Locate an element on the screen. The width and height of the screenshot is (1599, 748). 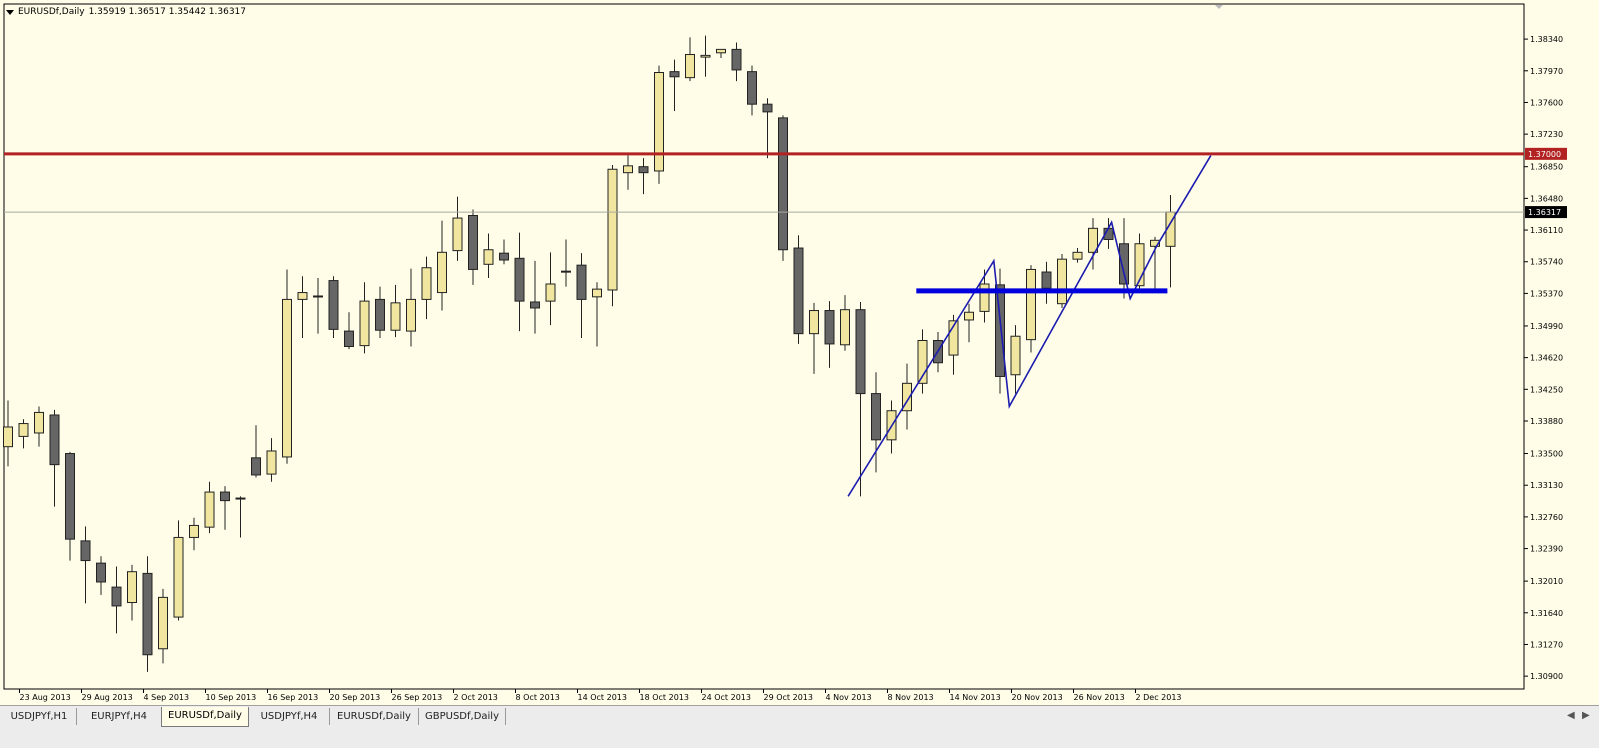
x-tick-label: 8 Oct 2013 is located at coordinates (538, 697).